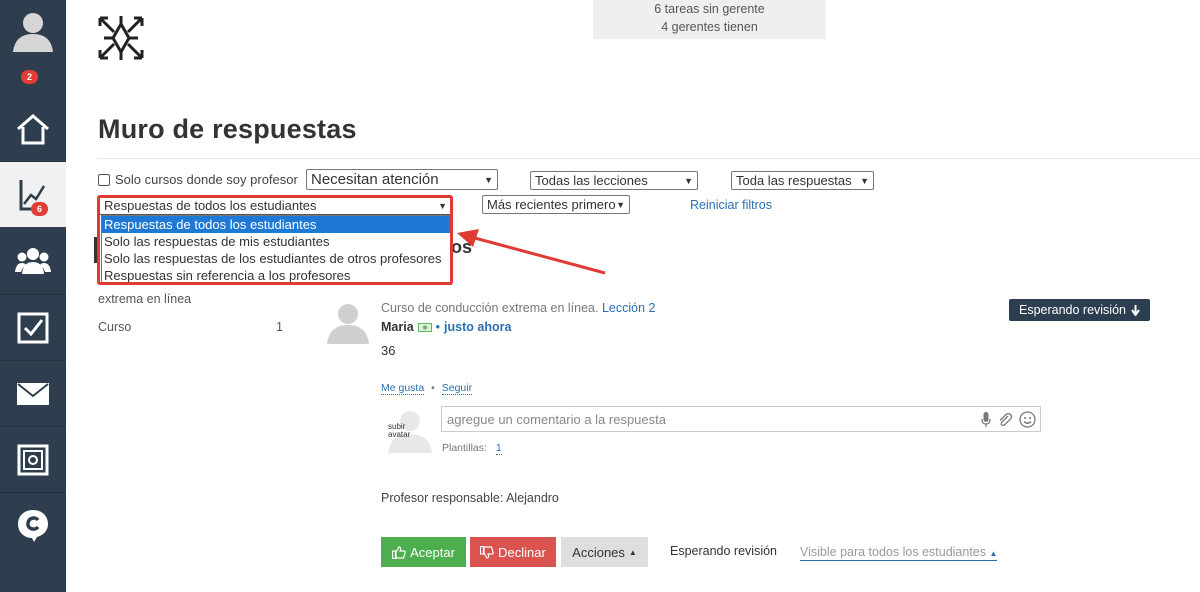  Describe the element at coordinates (279, 327) in the screenshot. I see `course-count: 1` at that location.